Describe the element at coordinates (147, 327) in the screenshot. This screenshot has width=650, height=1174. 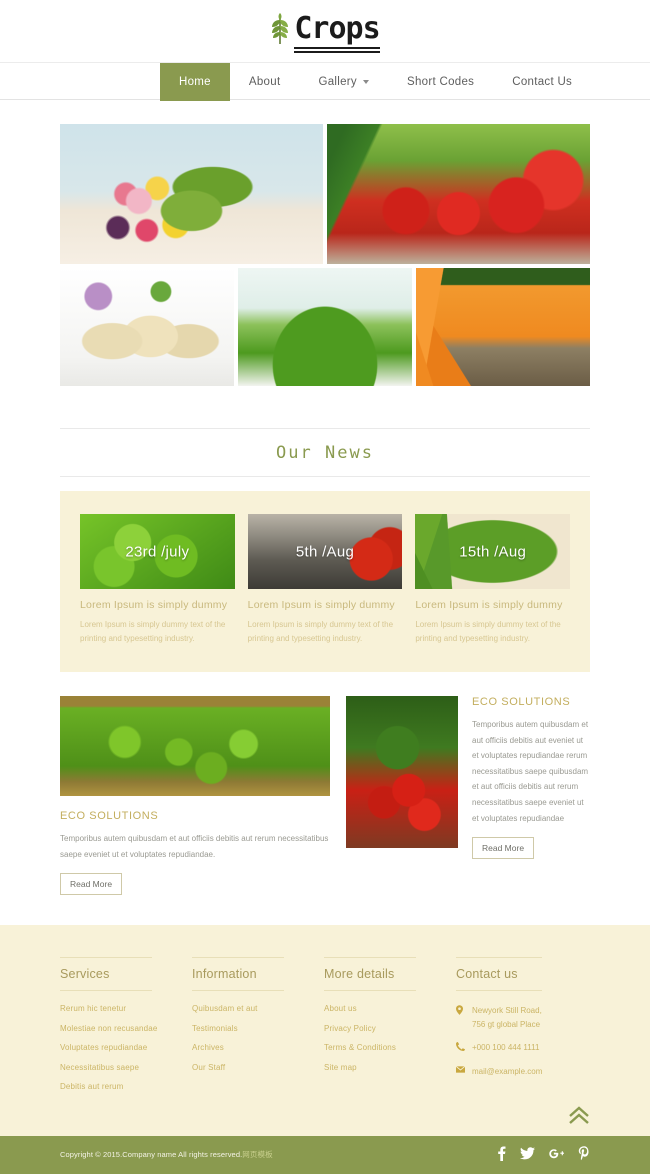
I see `gallery-image-potatoes` at that location.